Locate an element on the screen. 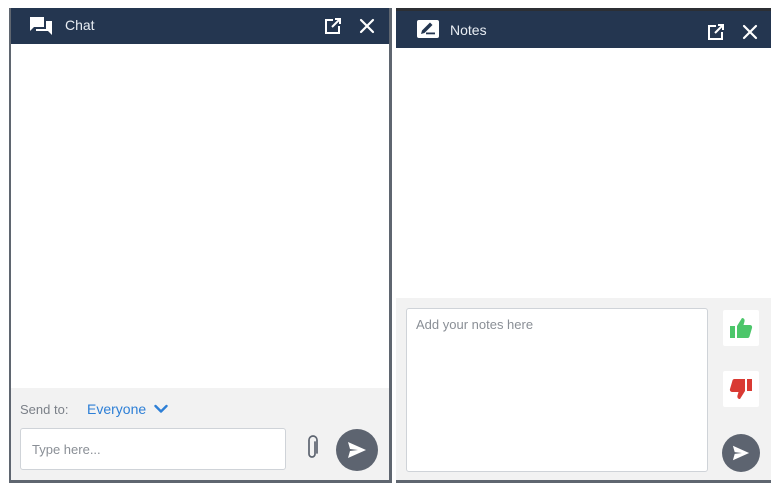 This screenshot has height=483, width=771. recipient-dropdown: Everyone is located at coordinates (127, 409).